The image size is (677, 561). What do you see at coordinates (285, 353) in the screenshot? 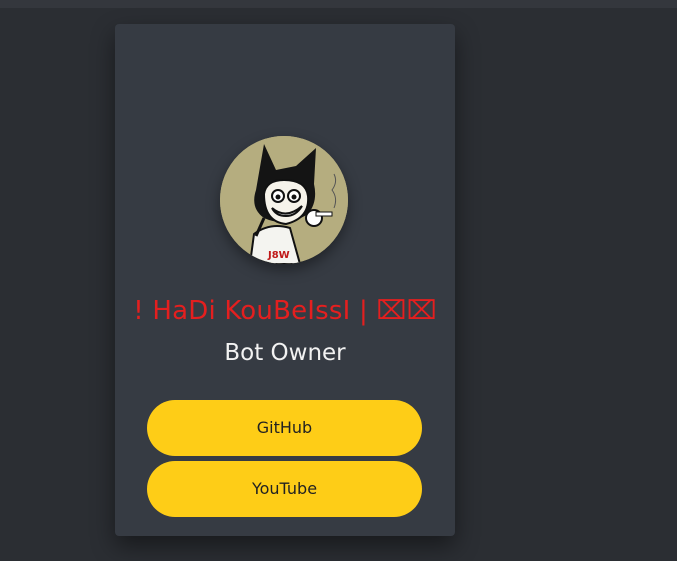
I see `role-title: Bot Owner` at bounding box center [285, 353].